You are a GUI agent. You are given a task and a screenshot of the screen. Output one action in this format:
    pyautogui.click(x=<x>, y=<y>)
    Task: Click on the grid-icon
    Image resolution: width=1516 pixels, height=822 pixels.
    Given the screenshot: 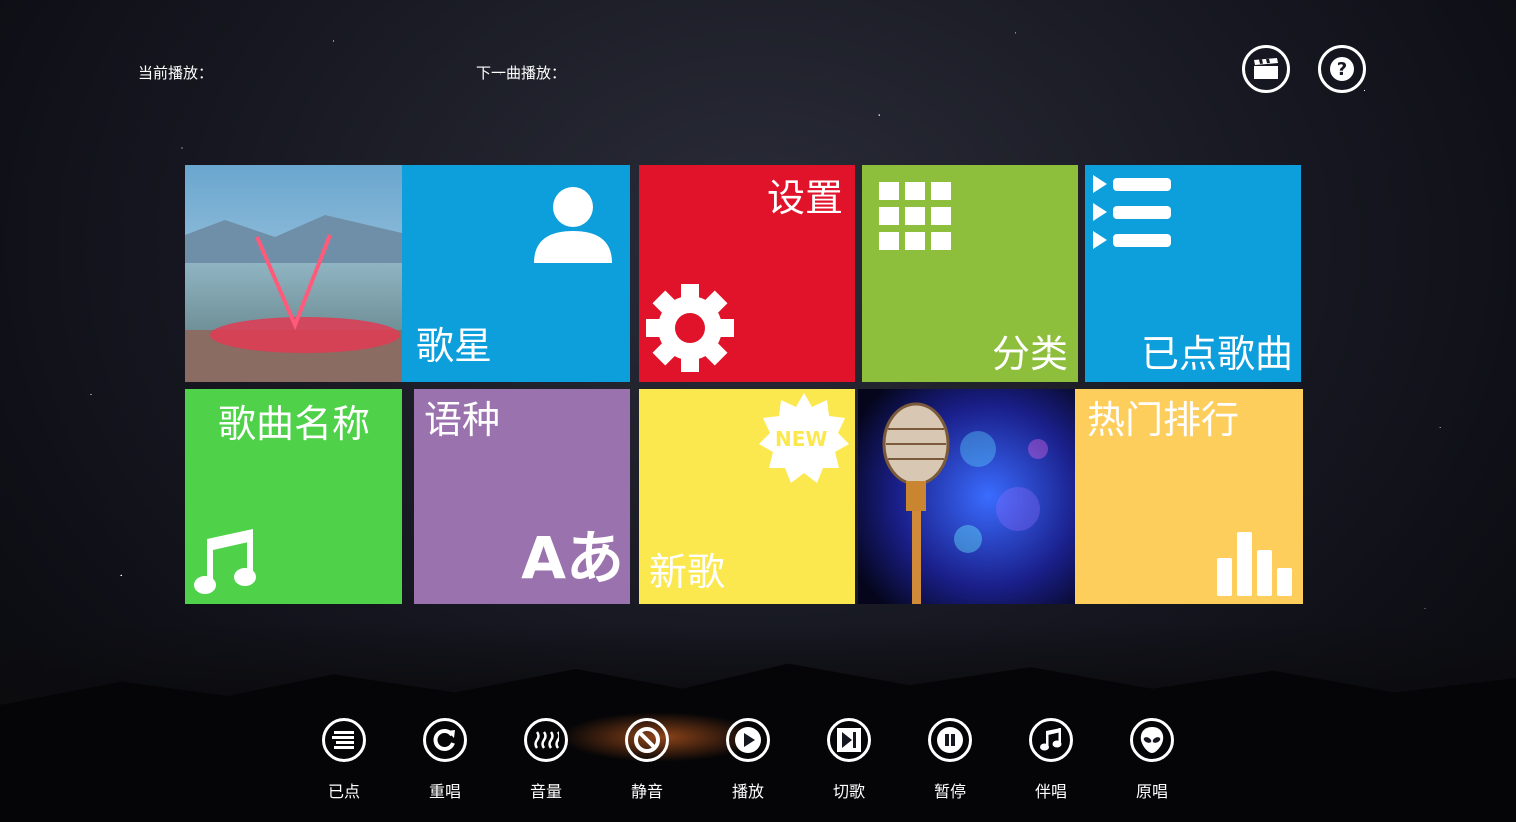 What is the action you would take?
    pyautogui.click(x=915, y=216)
    